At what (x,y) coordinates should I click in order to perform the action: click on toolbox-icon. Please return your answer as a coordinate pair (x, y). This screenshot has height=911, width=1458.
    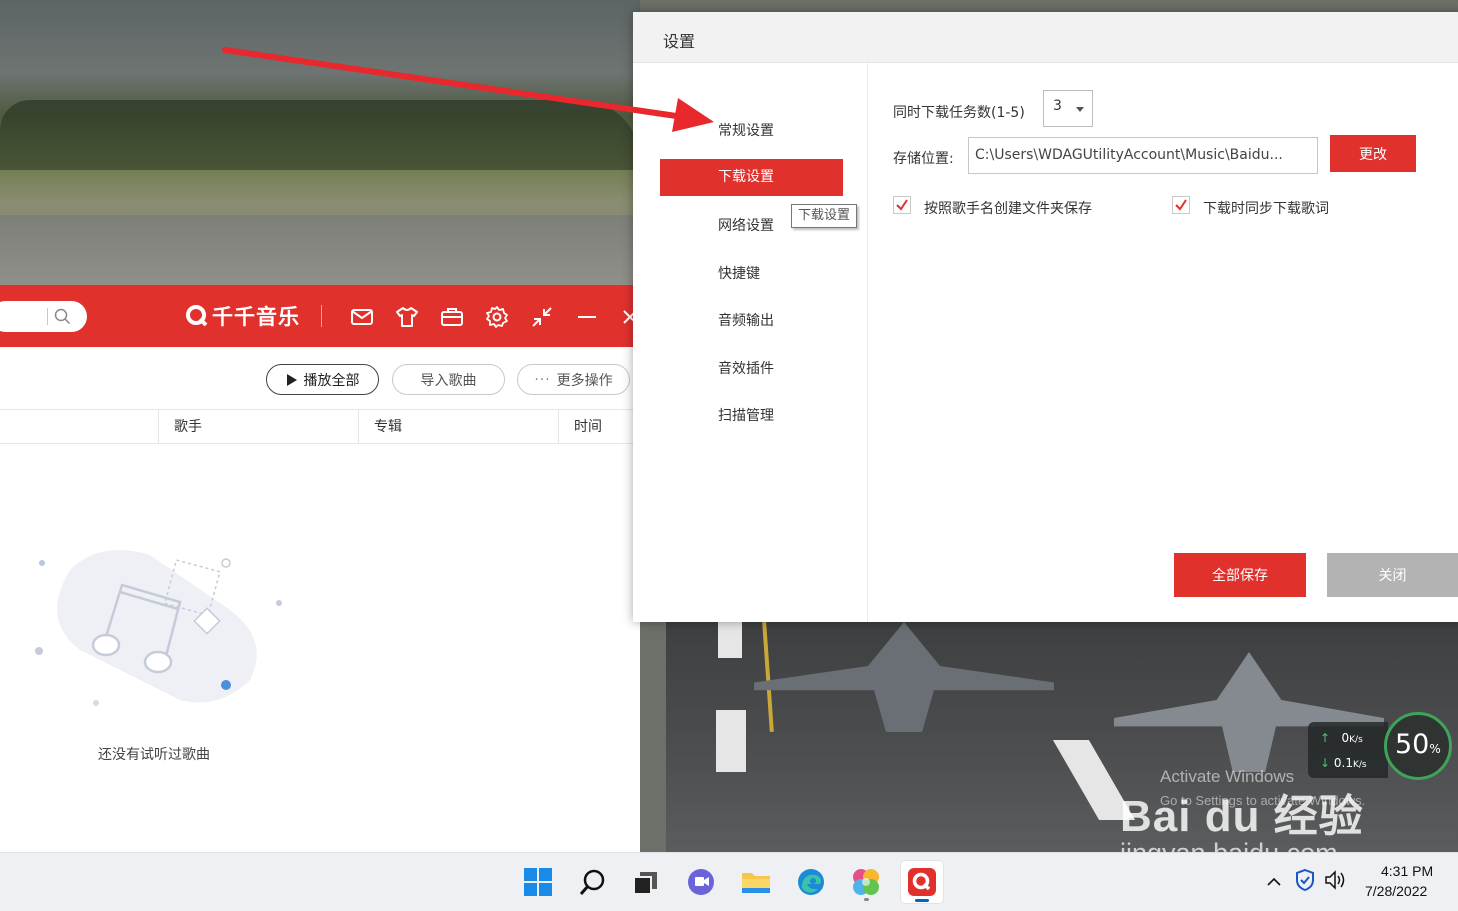
    Looking at the image, I should click on (452, 317).